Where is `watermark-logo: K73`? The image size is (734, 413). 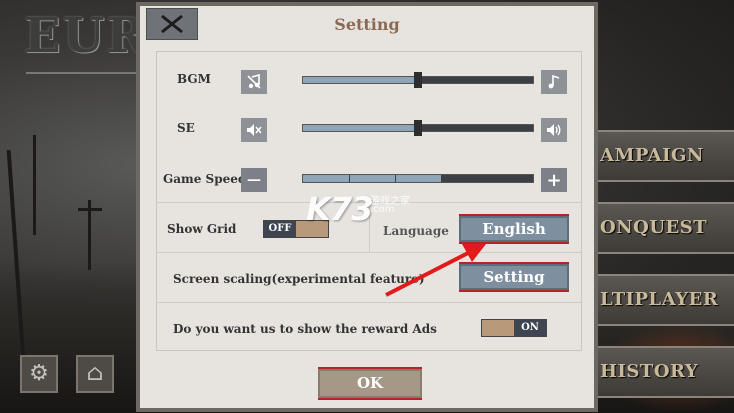 watermark-logo: K73 is located at coordinates (339, 209).